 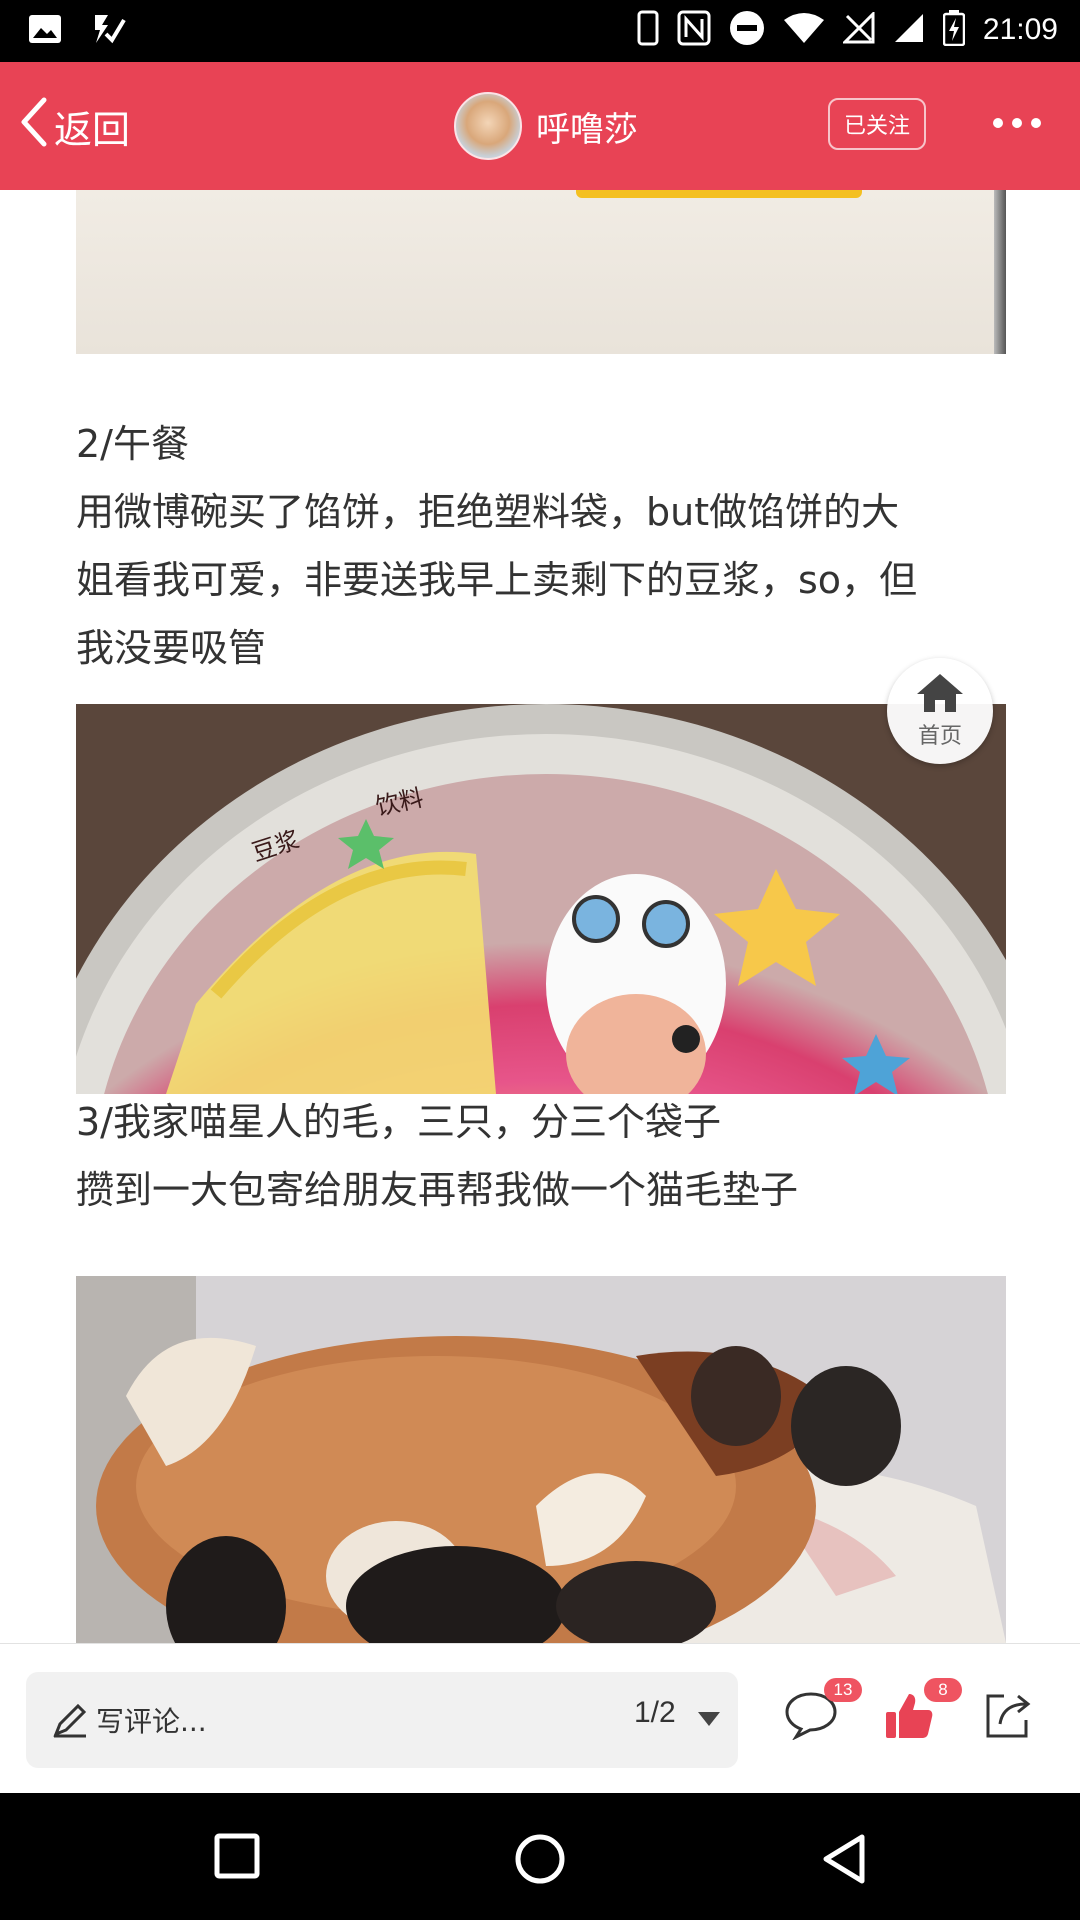 I want to click on comment-count-badge: 13, so click(x=843, y=1690).